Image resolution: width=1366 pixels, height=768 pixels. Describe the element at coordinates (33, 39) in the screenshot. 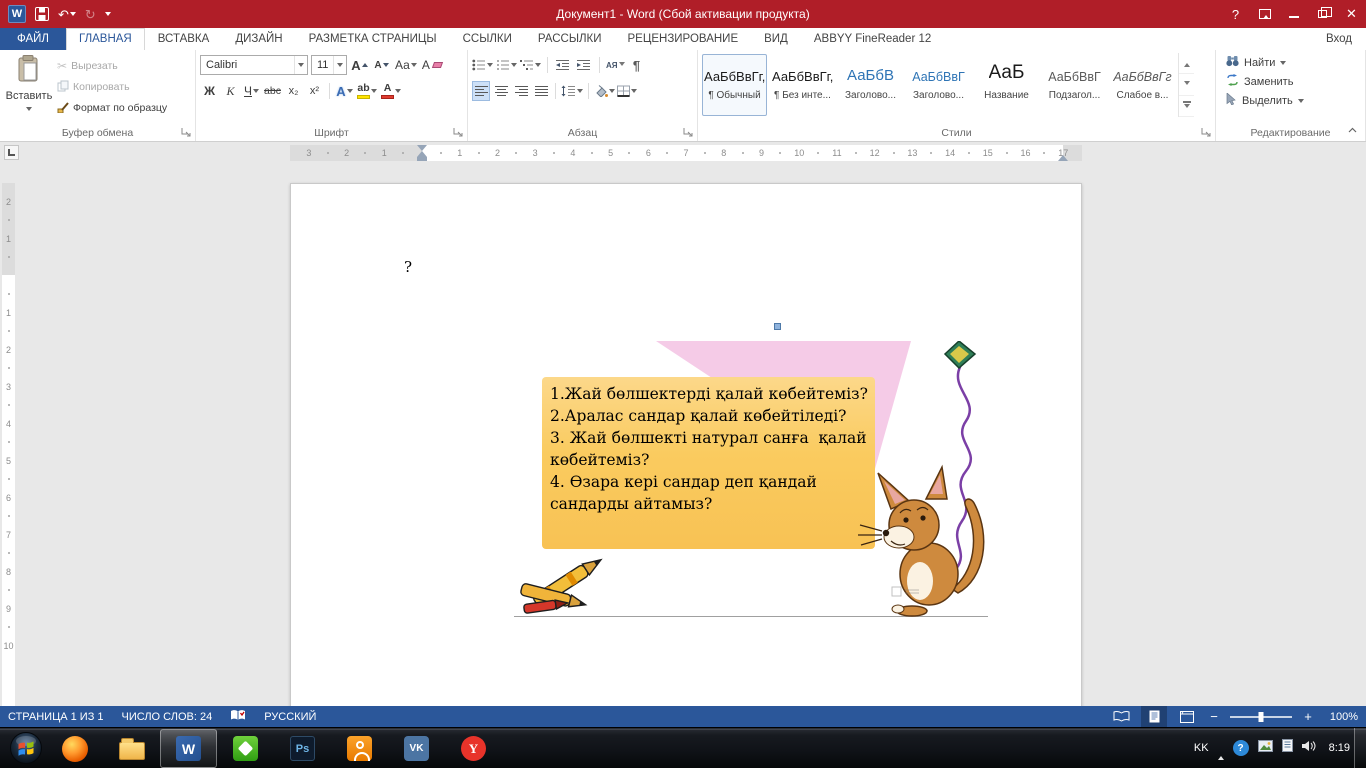

I see `ribbon-tab: ФАЙЛ` at that location.